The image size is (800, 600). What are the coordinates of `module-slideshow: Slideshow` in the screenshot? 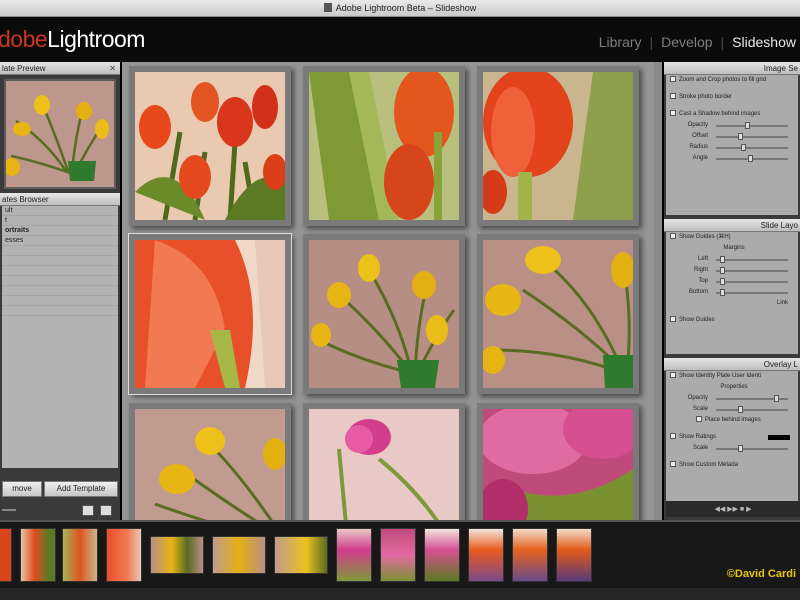 It's located at (764, 42).